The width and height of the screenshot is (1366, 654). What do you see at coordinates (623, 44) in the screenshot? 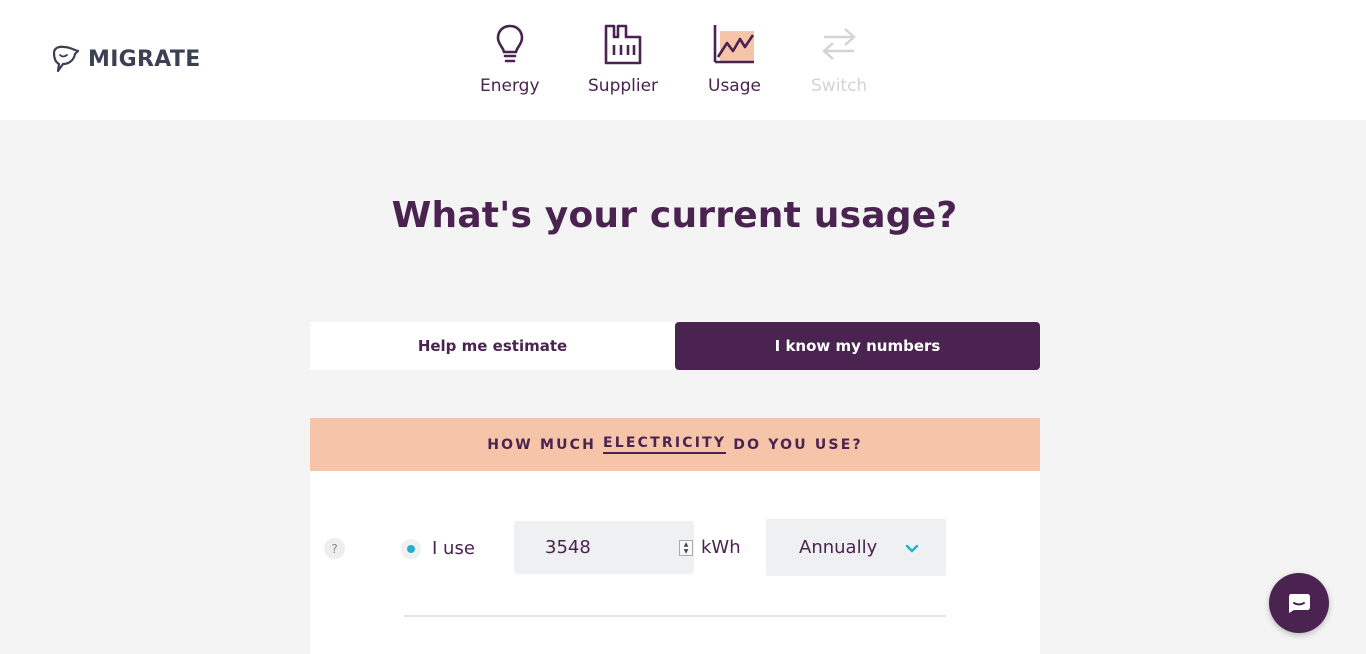
I see `factory-icon` at bounding box center [623, 44].